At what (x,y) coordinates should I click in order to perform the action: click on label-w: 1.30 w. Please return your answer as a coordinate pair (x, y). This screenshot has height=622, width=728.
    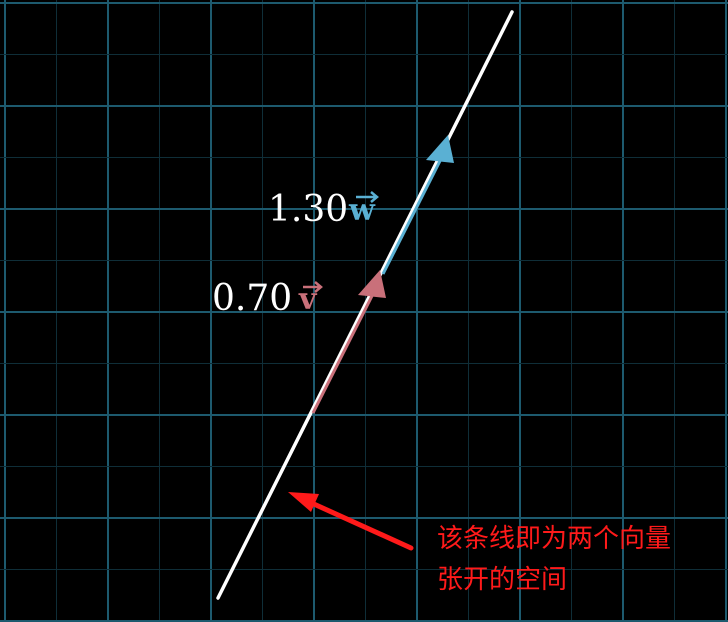
    Looking at the image, I should click on (323, 209).